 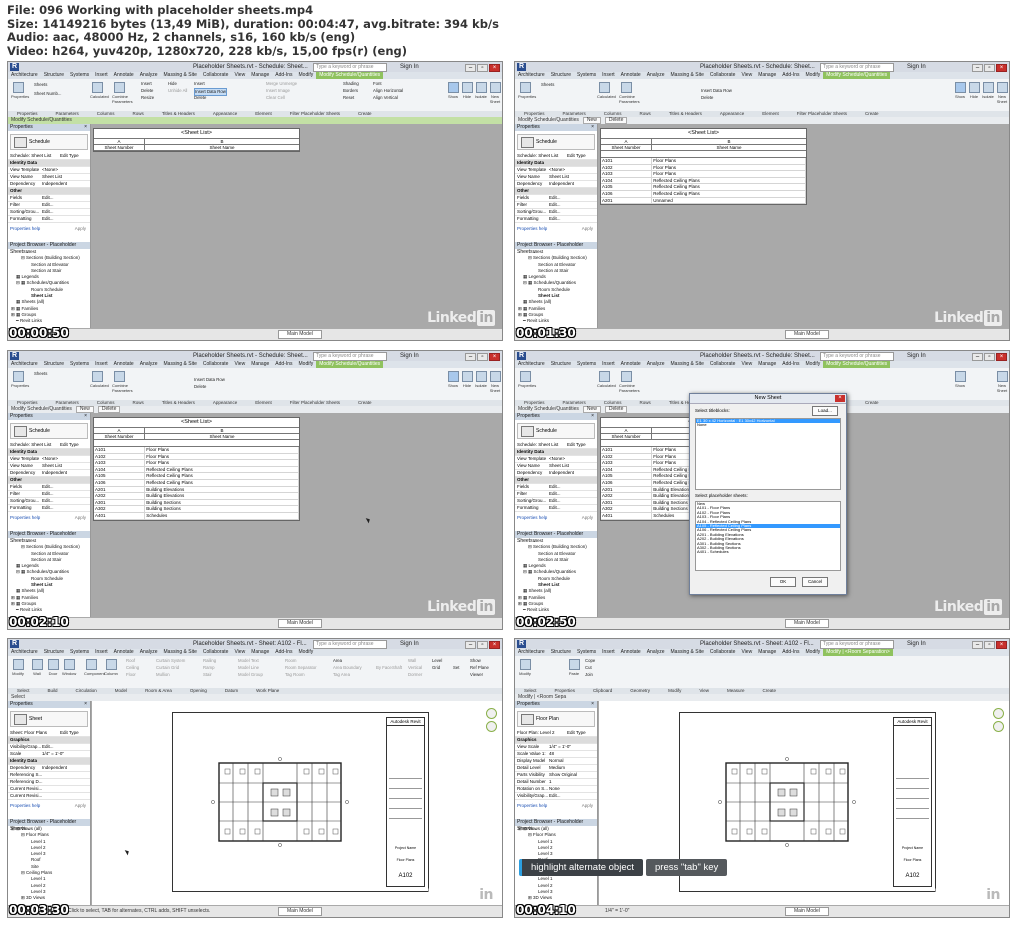 I want to click on viewer-button: Viewer, so click(x=476, y=675).